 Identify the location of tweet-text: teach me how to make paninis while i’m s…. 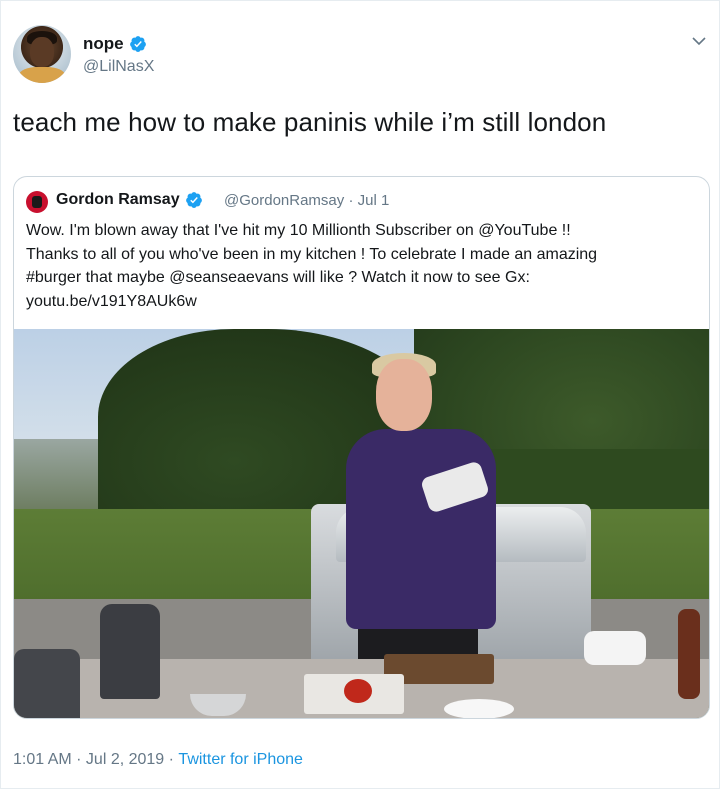
(310, 122).